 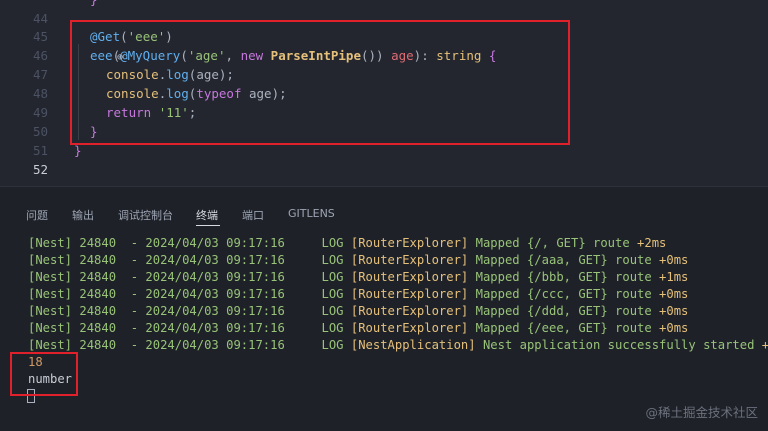 I want to click on log-message: Mapped {/bbb, GET} route, so click(x=564, y=277).